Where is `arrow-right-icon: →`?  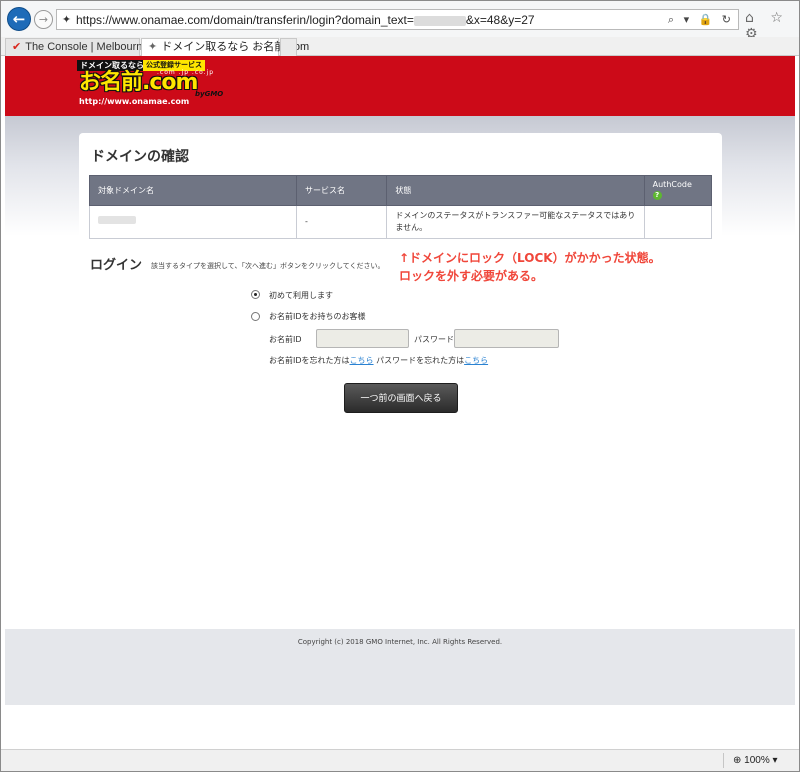
arrow-right-icon: → is located at coordinates (43, 19).